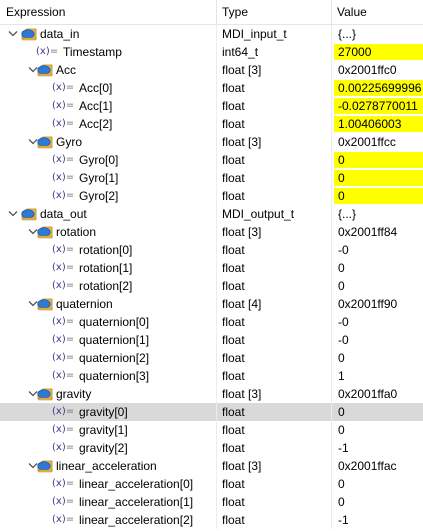 The width and height of the screenshot is (423, 531). Describe the element at coordinates (378, 106) in the screenshot. I see `value-cell: -0.0278770011` at that location.